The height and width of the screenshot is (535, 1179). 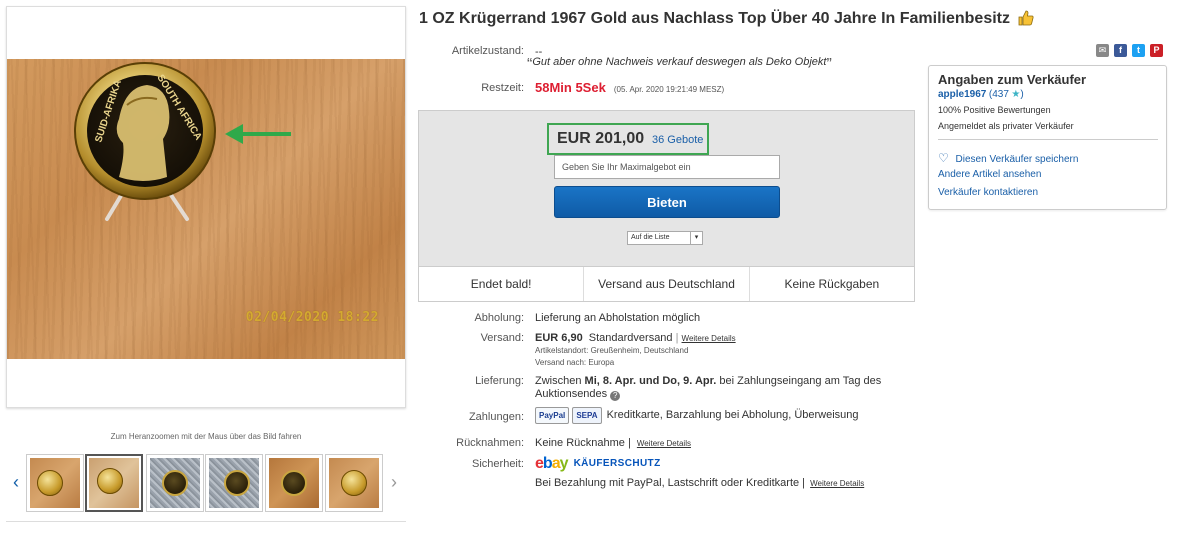 What do you see at coordinates (501, 284) in the screenshot?
I see `info-ending-soon: Endet bald!` at bounding box center [501, 284].